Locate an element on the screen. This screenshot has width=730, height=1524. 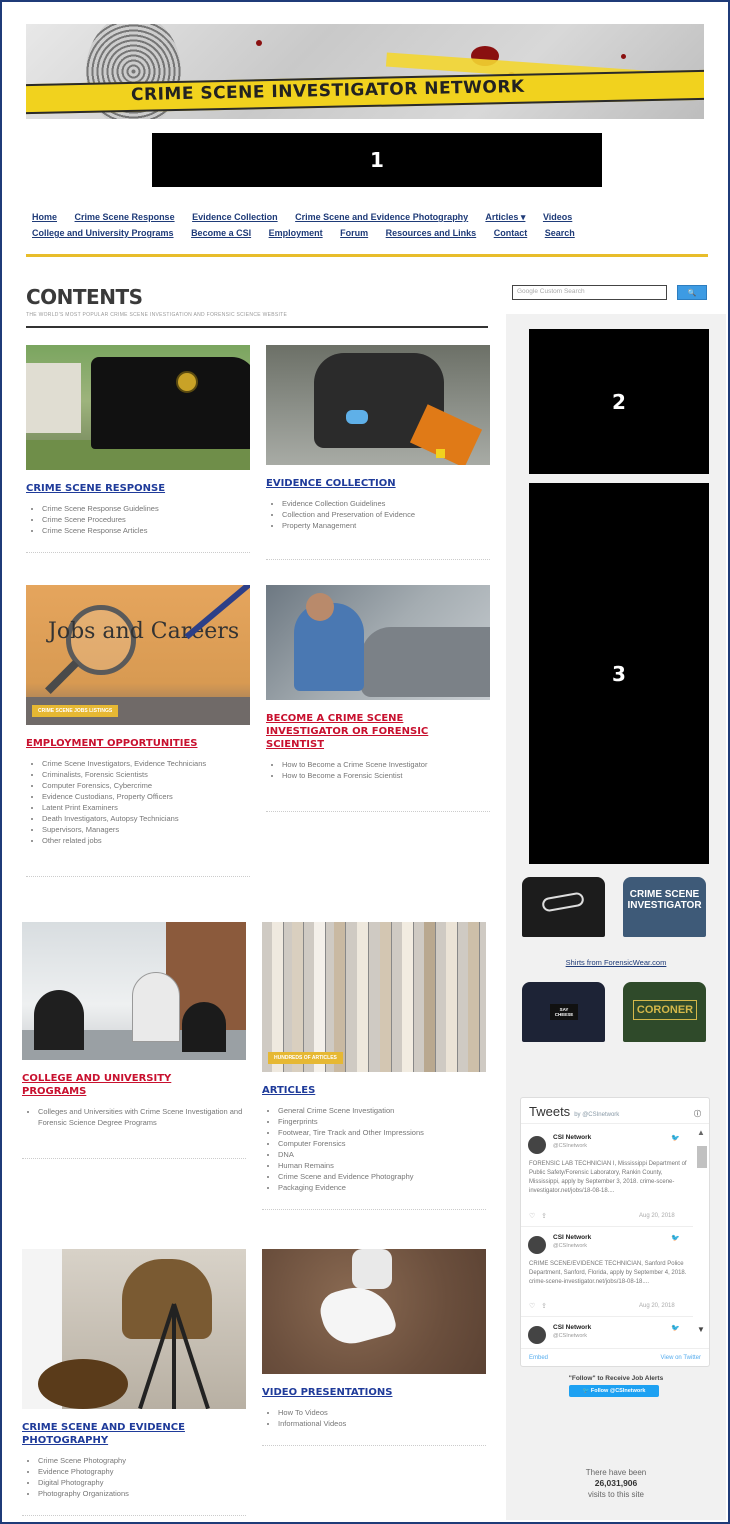
card-title-link: COLLEGE AND UNIVERSITY PROGRAMS is located at coordinates (112, 1085).